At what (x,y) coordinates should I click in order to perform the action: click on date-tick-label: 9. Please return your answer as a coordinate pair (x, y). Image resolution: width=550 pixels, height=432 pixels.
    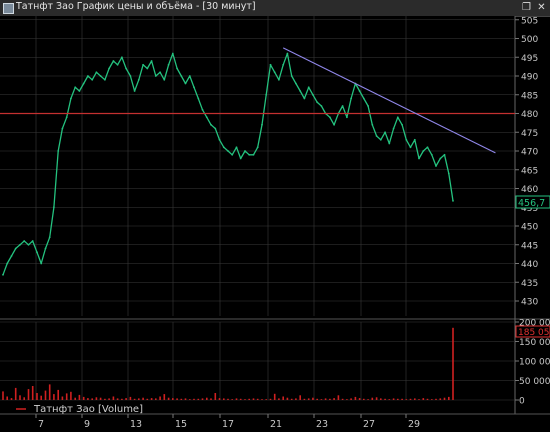
    Looking at the image, I should click on (87, 424).